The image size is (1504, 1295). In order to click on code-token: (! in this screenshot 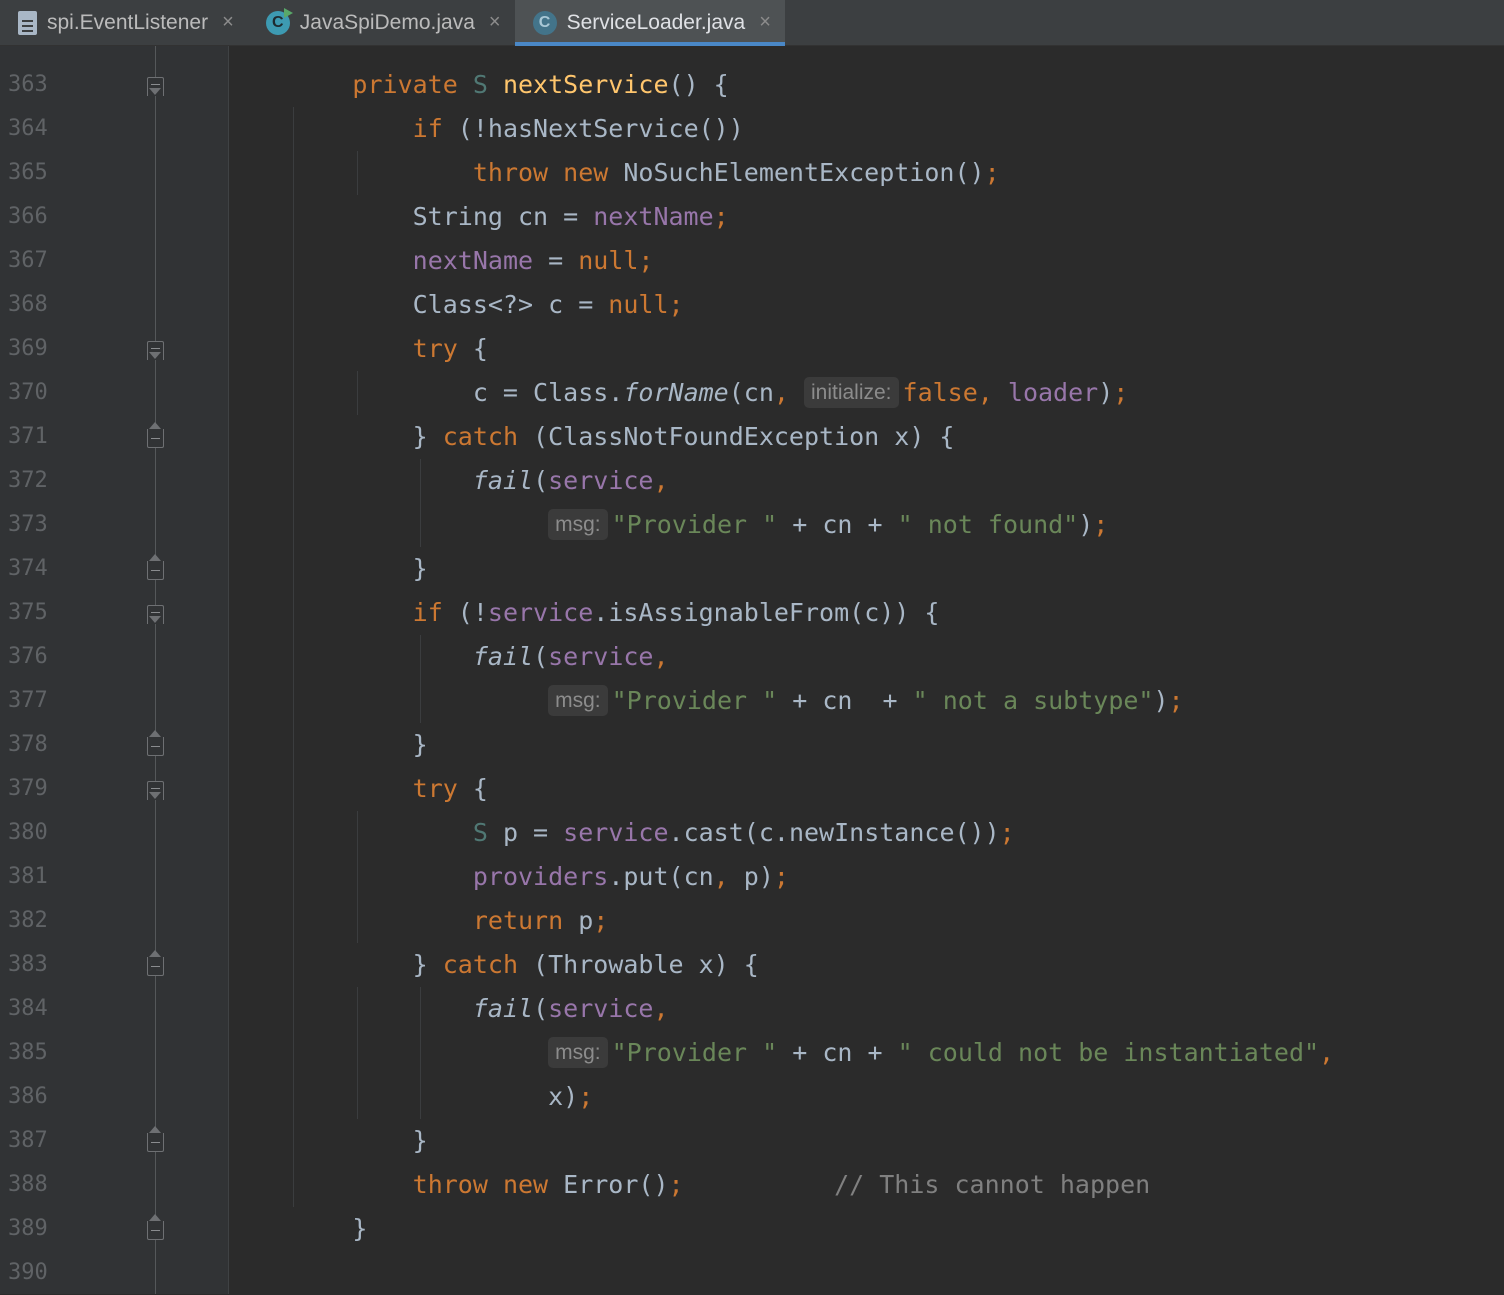, I will do `click(472, 612)`.